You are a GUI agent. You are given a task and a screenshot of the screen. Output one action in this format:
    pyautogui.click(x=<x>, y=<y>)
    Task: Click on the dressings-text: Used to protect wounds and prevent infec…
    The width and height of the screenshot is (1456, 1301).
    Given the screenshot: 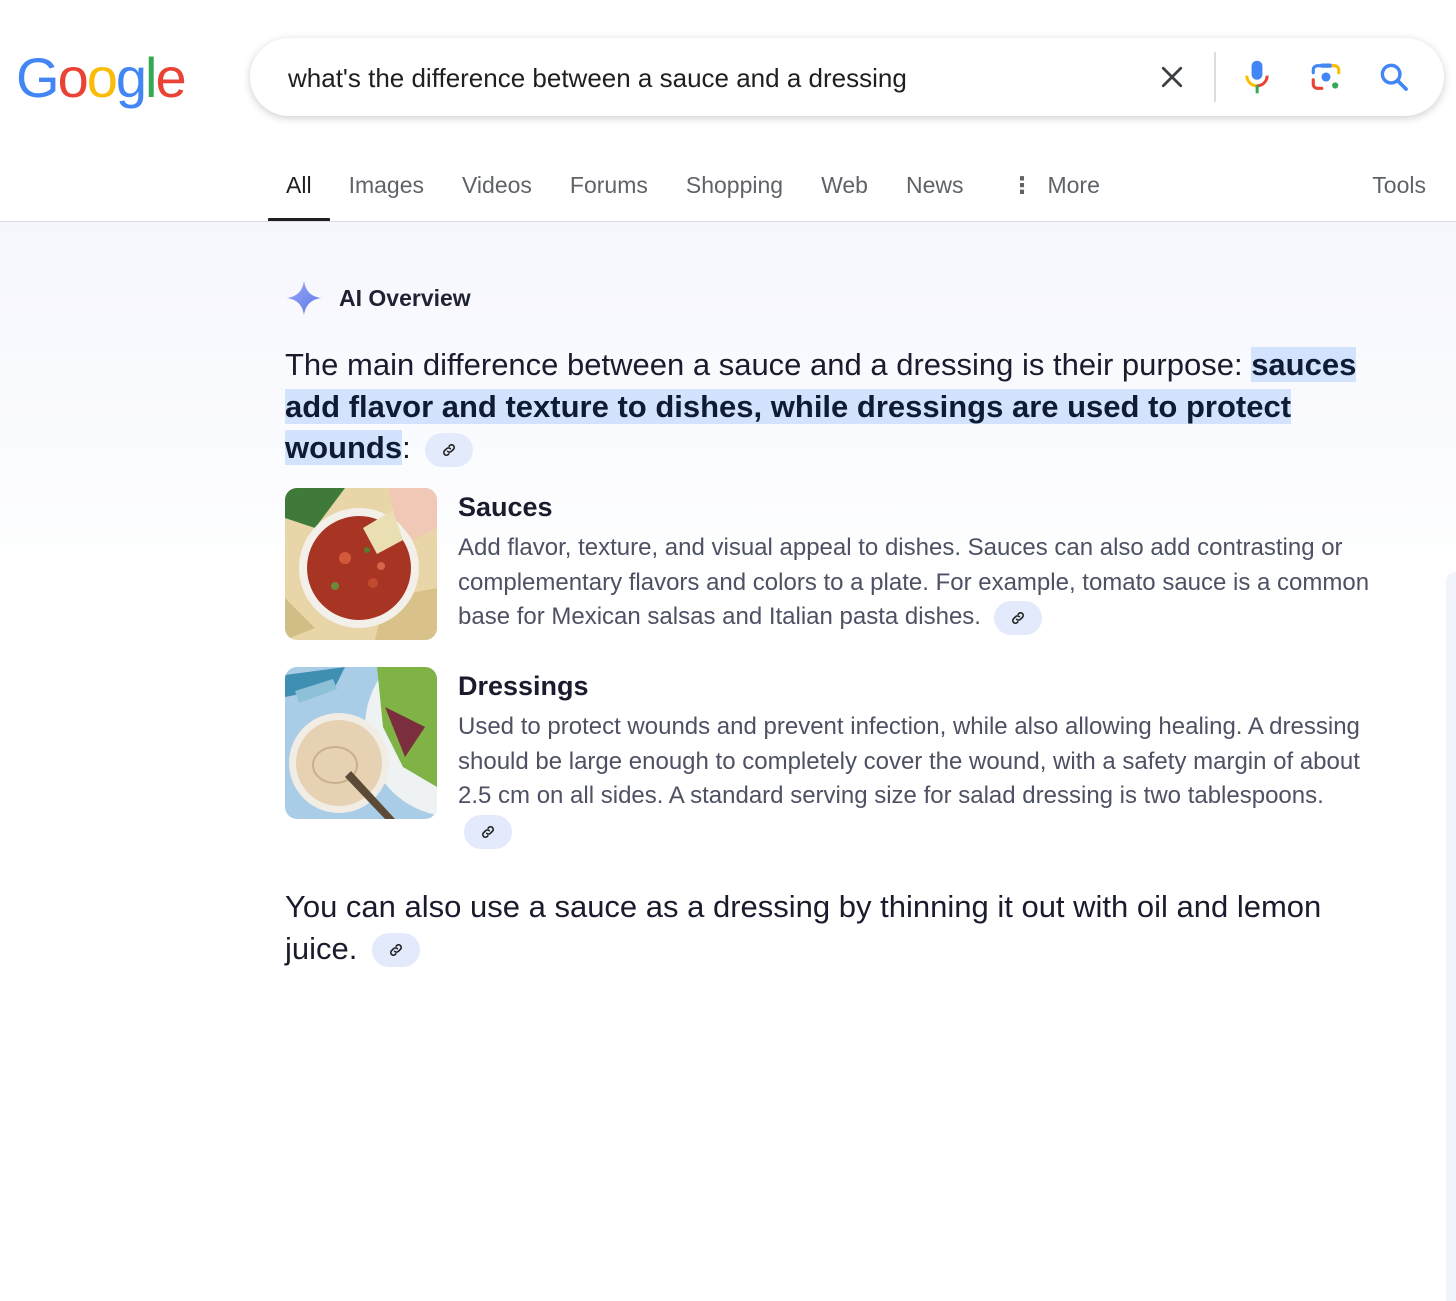 What is the action you would take?
    pyautogui.click(x=909, y=761)
    